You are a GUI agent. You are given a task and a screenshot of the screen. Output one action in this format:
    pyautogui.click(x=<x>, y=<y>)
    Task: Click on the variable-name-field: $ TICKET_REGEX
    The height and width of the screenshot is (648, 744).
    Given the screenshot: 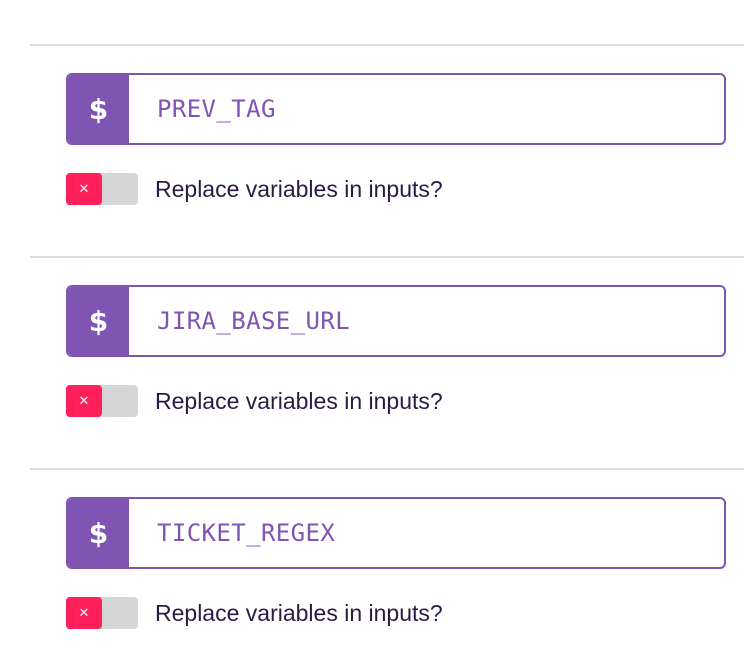 What is the action you would take?
    pyautogui.click(x=396, y=533)
    